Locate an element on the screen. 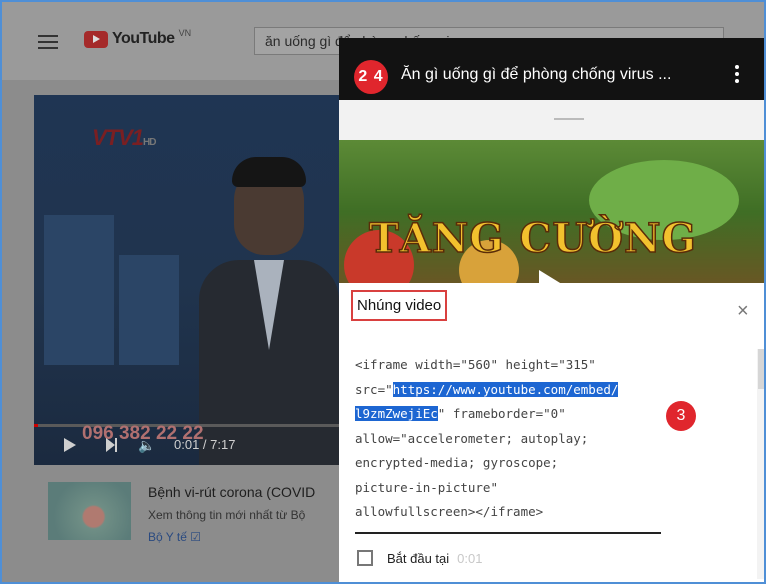  start-at-checkbox is located at coordinates (365, 558).